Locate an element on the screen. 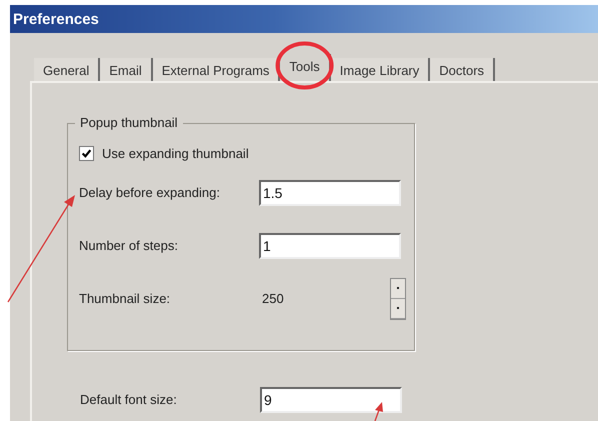 This screenshot has height=421, width=598. tab: Image Library is located at coordinates (380, 69).